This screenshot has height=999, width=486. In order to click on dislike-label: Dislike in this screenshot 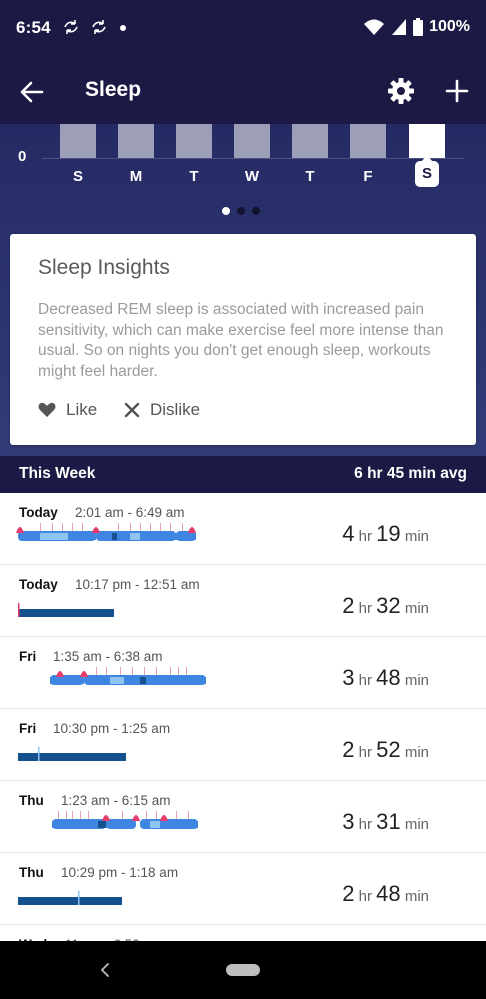, I will do `click(175, 409)`.